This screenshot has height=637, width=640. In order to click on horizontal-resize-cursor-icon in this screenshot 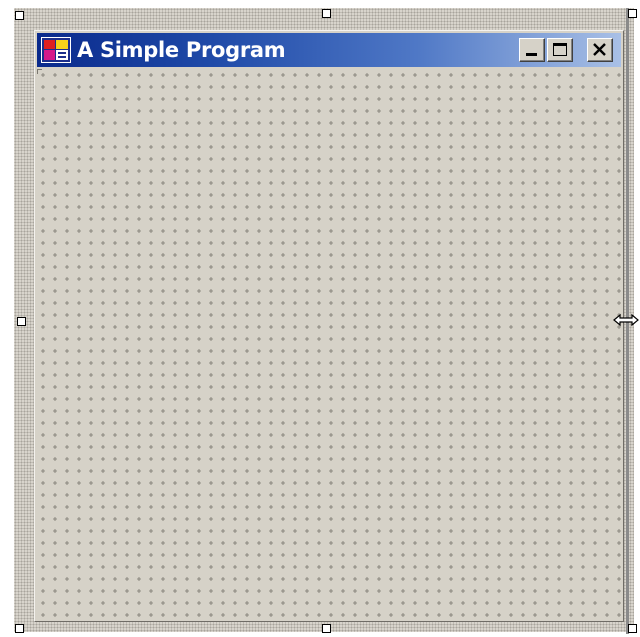, I will do `click(626, 320)`.